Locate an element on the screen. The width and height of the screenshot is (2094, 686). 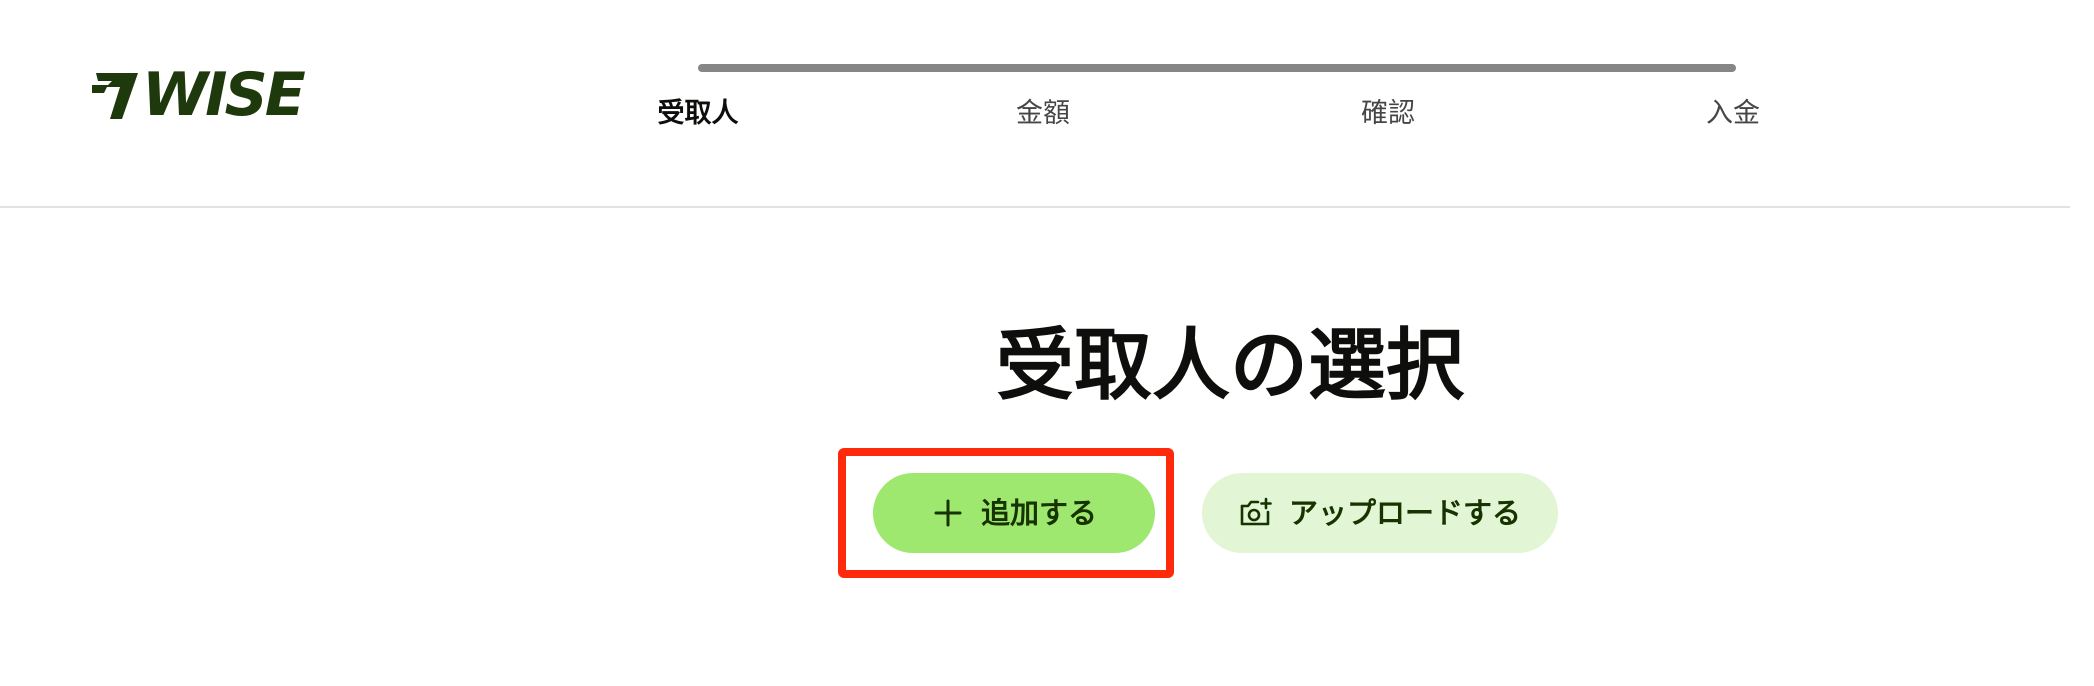
step-payment: 入金 is located at coordinates (1733, 113).